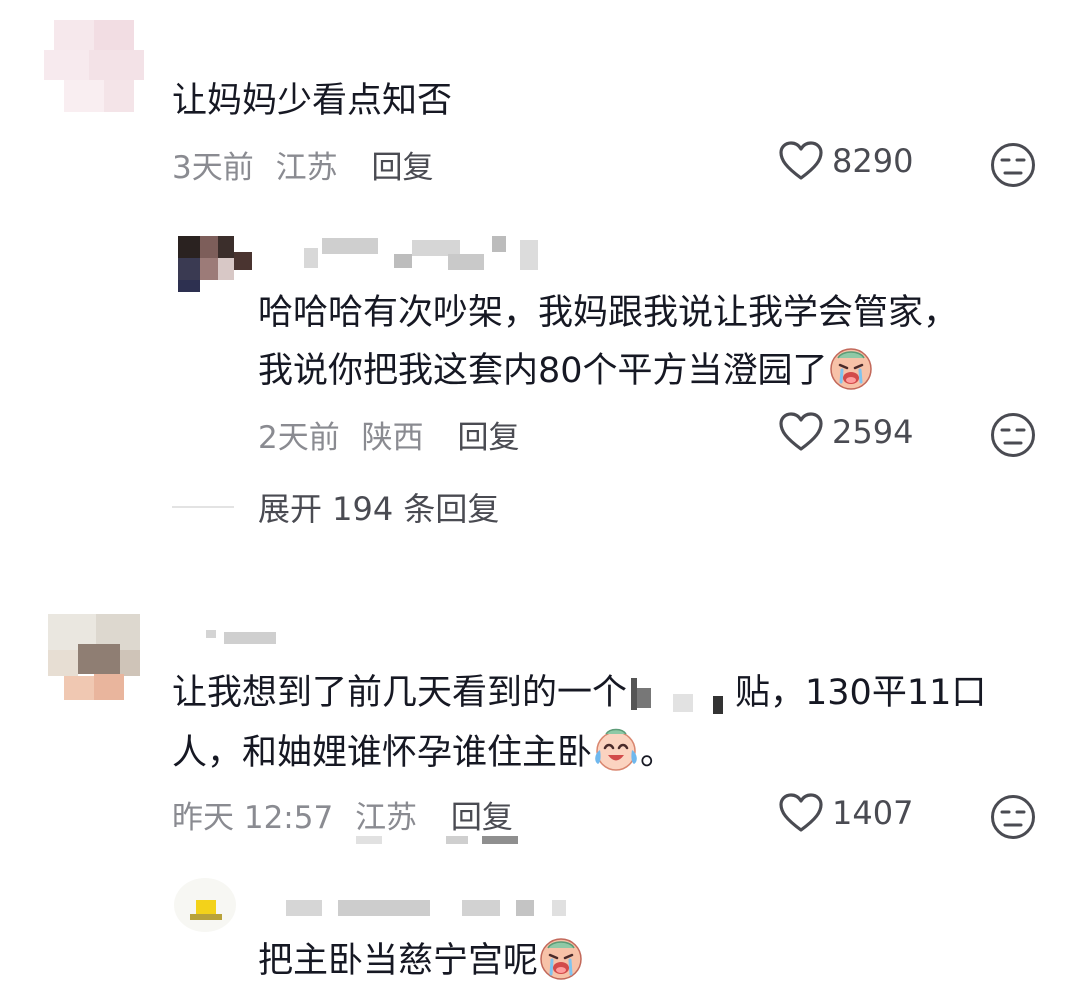 The image size is (1080, 1003). I want to click on redacted-text, so click(681, 693).